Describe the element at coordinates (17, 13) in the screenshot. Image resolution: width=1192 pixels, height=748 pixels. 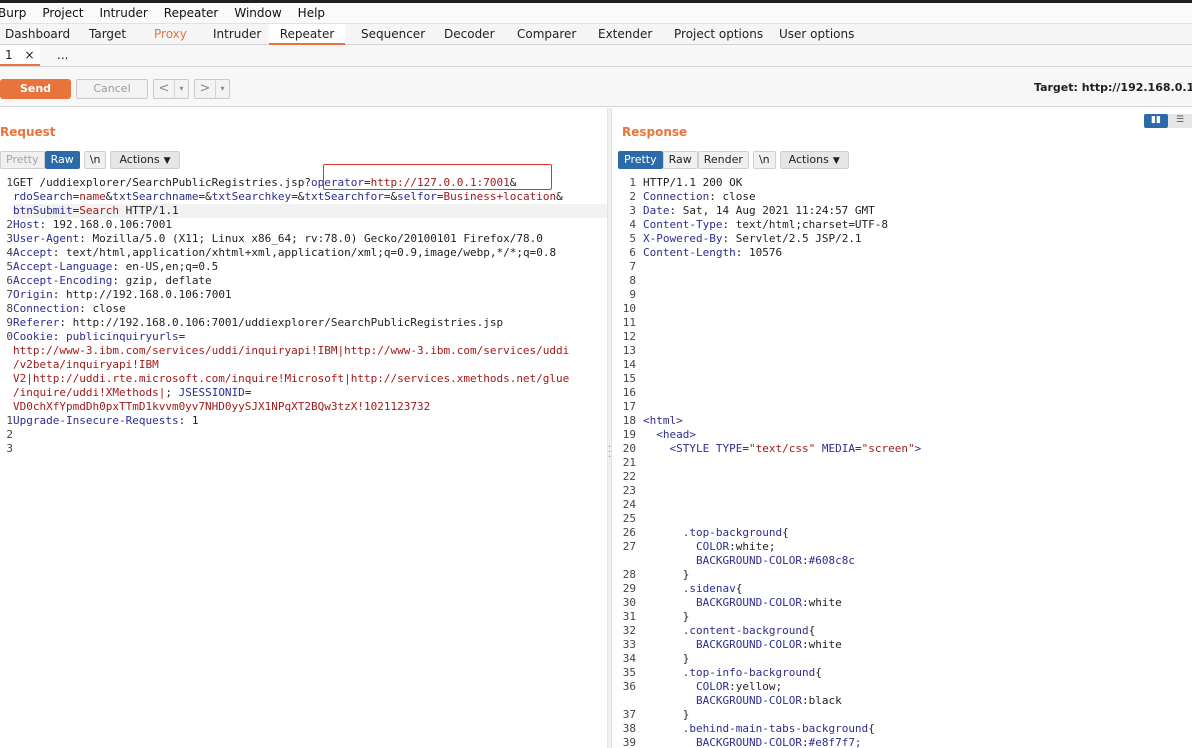
I see `menu-burp: Burp` at that location.